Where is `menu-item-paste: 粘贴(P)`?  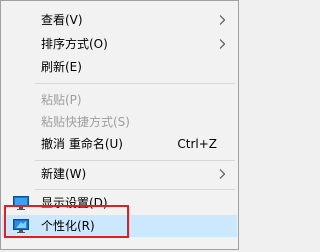
menu-item-paste: 粘贴(P) is located at coordinates (119, 100).